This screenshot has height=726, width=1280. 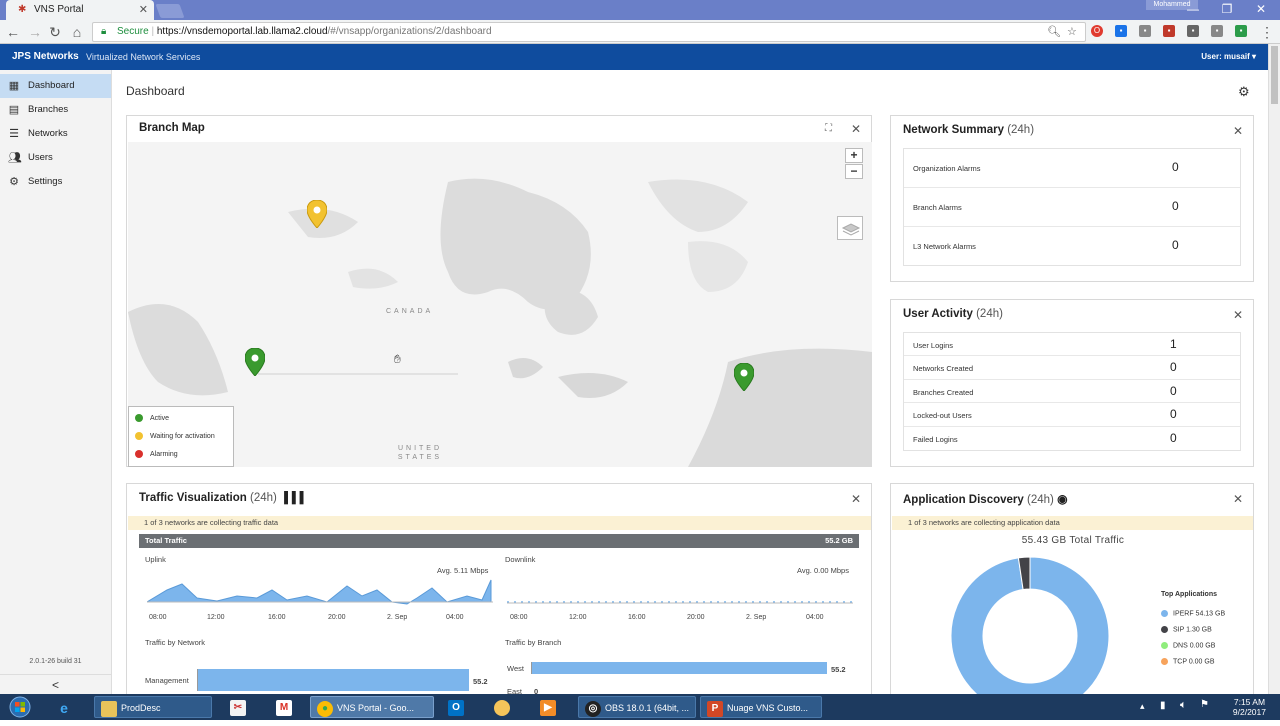 I want to click on discovery-icon: ◉, so click(x=1062, y=499).